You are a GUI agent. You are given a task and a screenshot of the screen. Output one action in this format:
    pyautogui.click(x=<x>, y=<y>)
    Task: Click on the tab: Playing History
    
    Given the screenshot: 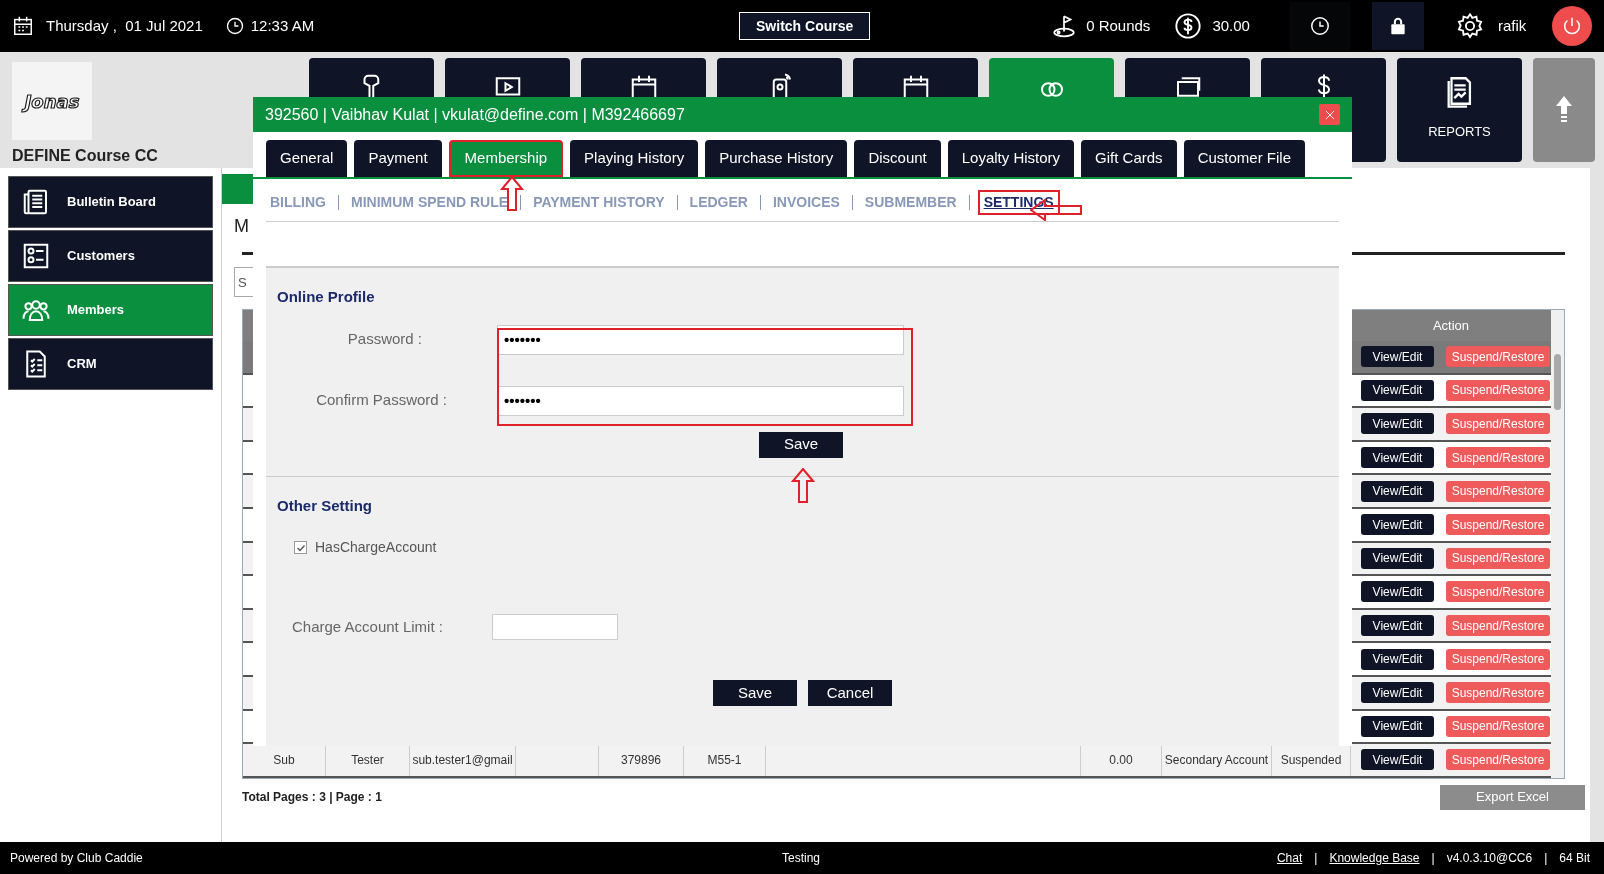 What is the action you would take?
    pyautogui.click(x=634, y=158)
    